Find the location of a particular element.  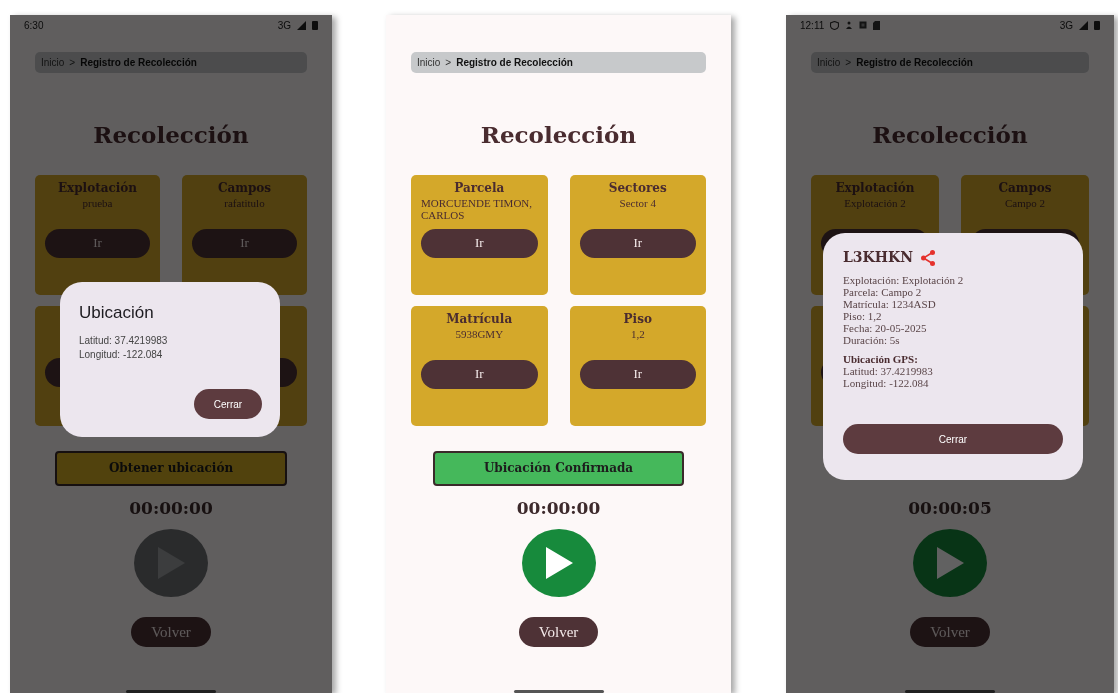

card-title: Piso is located at coordinates (637, 319).